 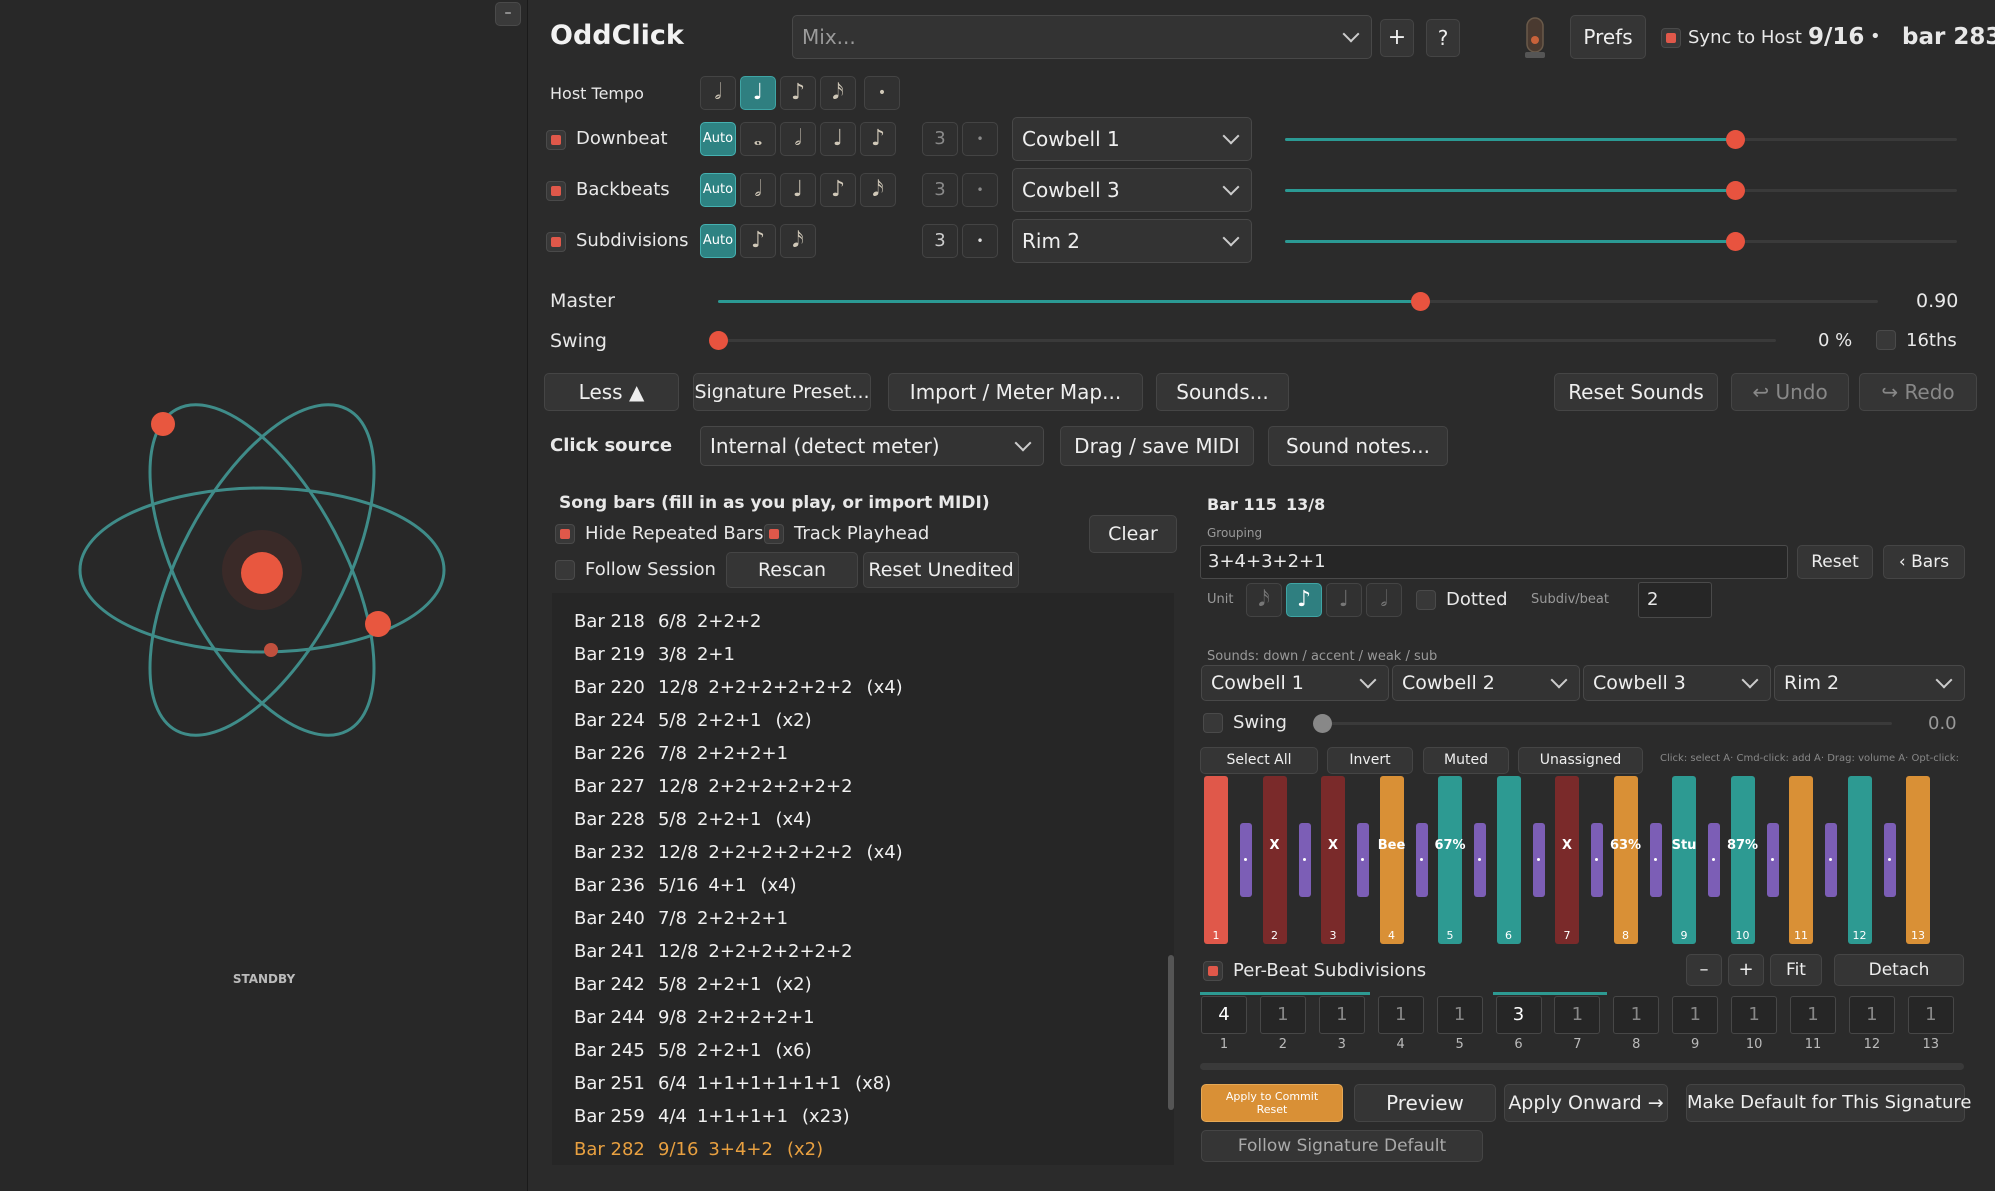 What do you see at coordinates (758, 139) in the screenshot?
I see `whole-note-icon: 𝅝` at bounding box center [758, 139].